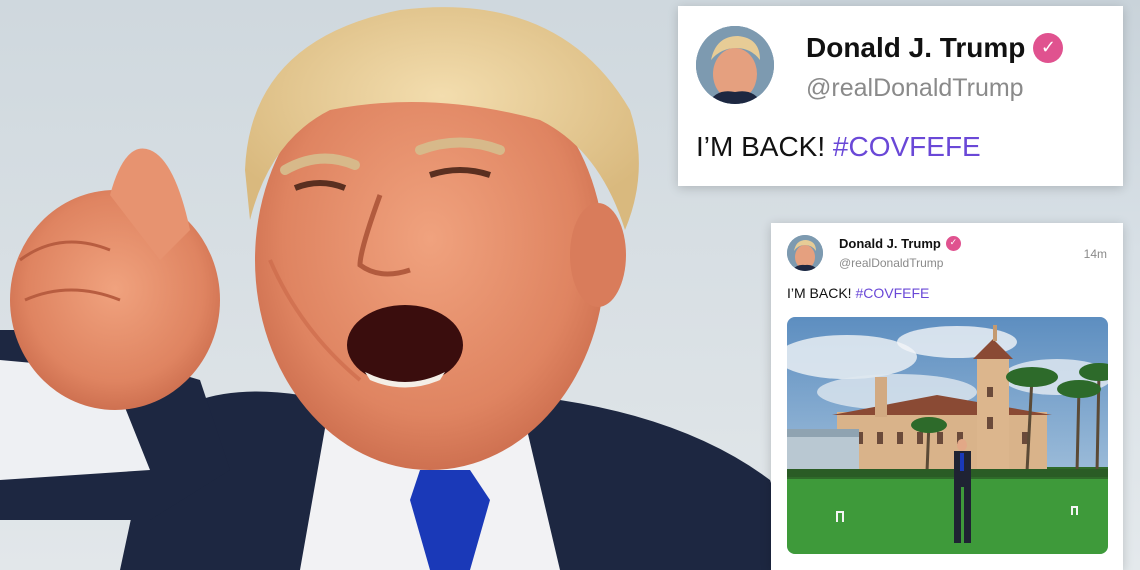 The height and width of the screenshot is (570, 1140). Describe the element at coordinates (1095, 254) in the screenshot. I see `timestamp: 14m` at that location.